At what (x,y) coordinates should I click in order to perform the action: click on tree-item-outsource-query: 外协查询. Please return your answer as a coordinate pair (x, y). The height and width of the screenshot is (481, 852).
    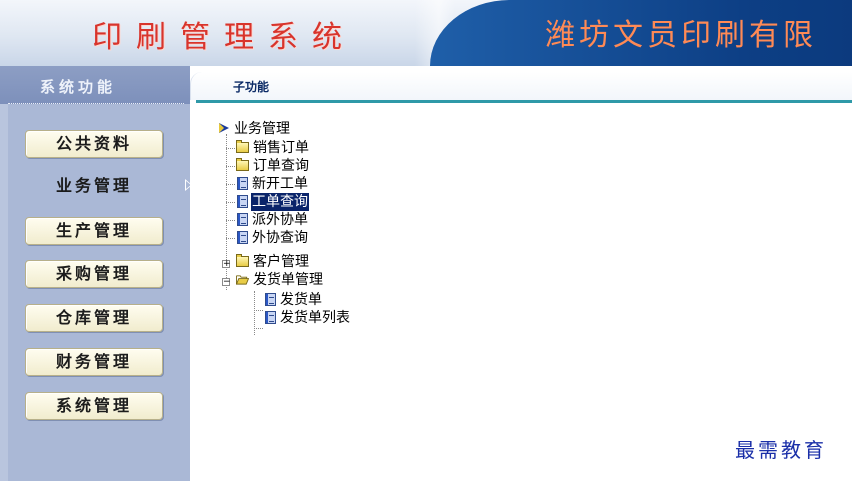
    Looking at the image, I should click on (273, 238).